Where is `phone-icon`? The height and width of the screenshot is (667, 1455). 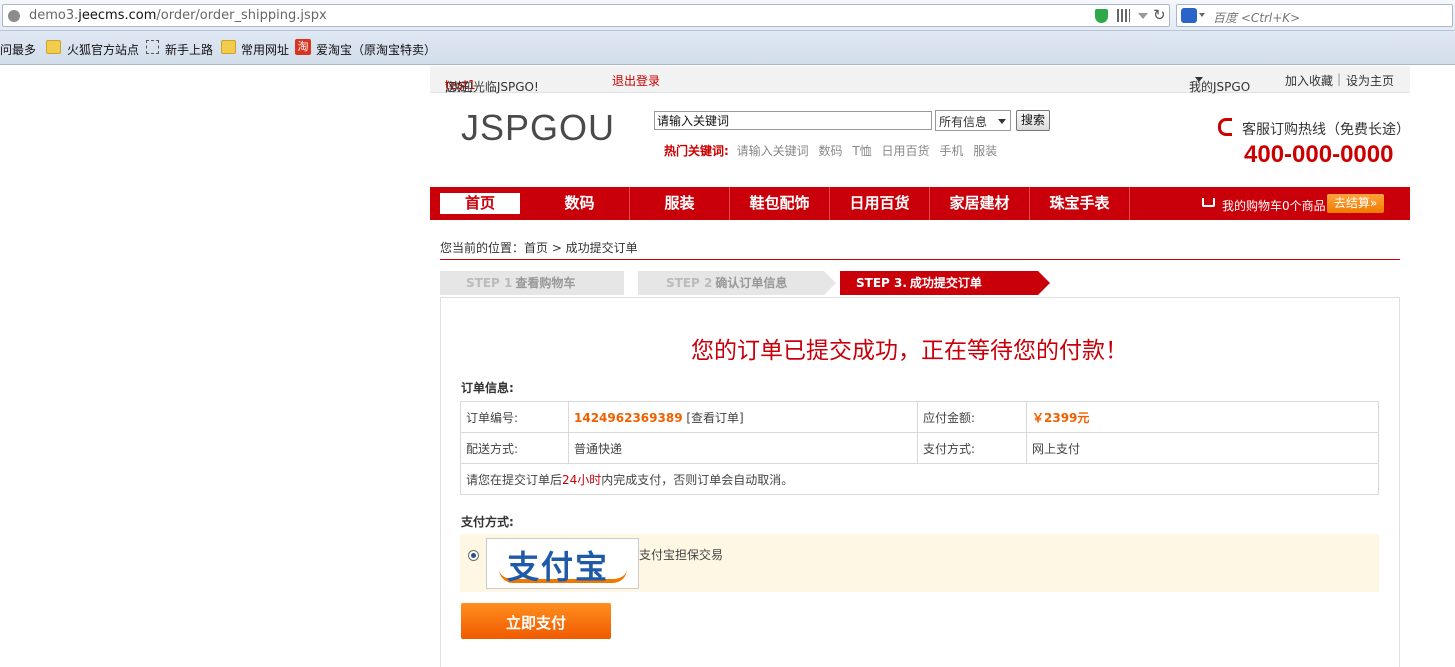
phone-icon is located at coordinates (1225, 127).